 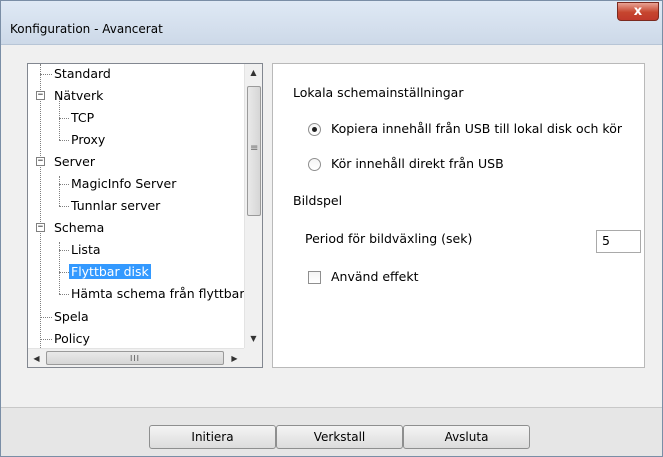 I want to click on collapse-network-icon: −, so click(x=40, y=95).